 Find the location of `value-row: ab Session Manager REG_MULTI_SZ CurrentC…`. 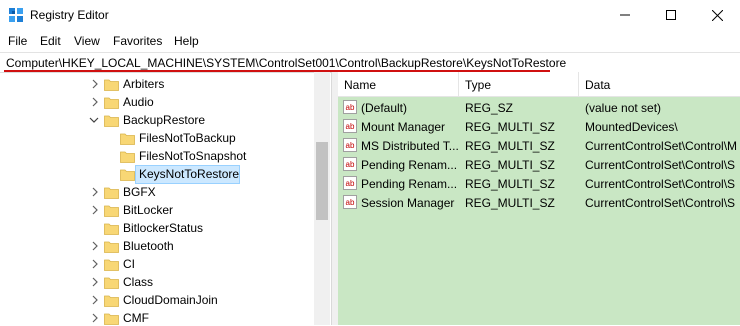

value-row: ab Session Manager REG_MULTI_SZ CurrentC… is located at coordinates (539, 202).